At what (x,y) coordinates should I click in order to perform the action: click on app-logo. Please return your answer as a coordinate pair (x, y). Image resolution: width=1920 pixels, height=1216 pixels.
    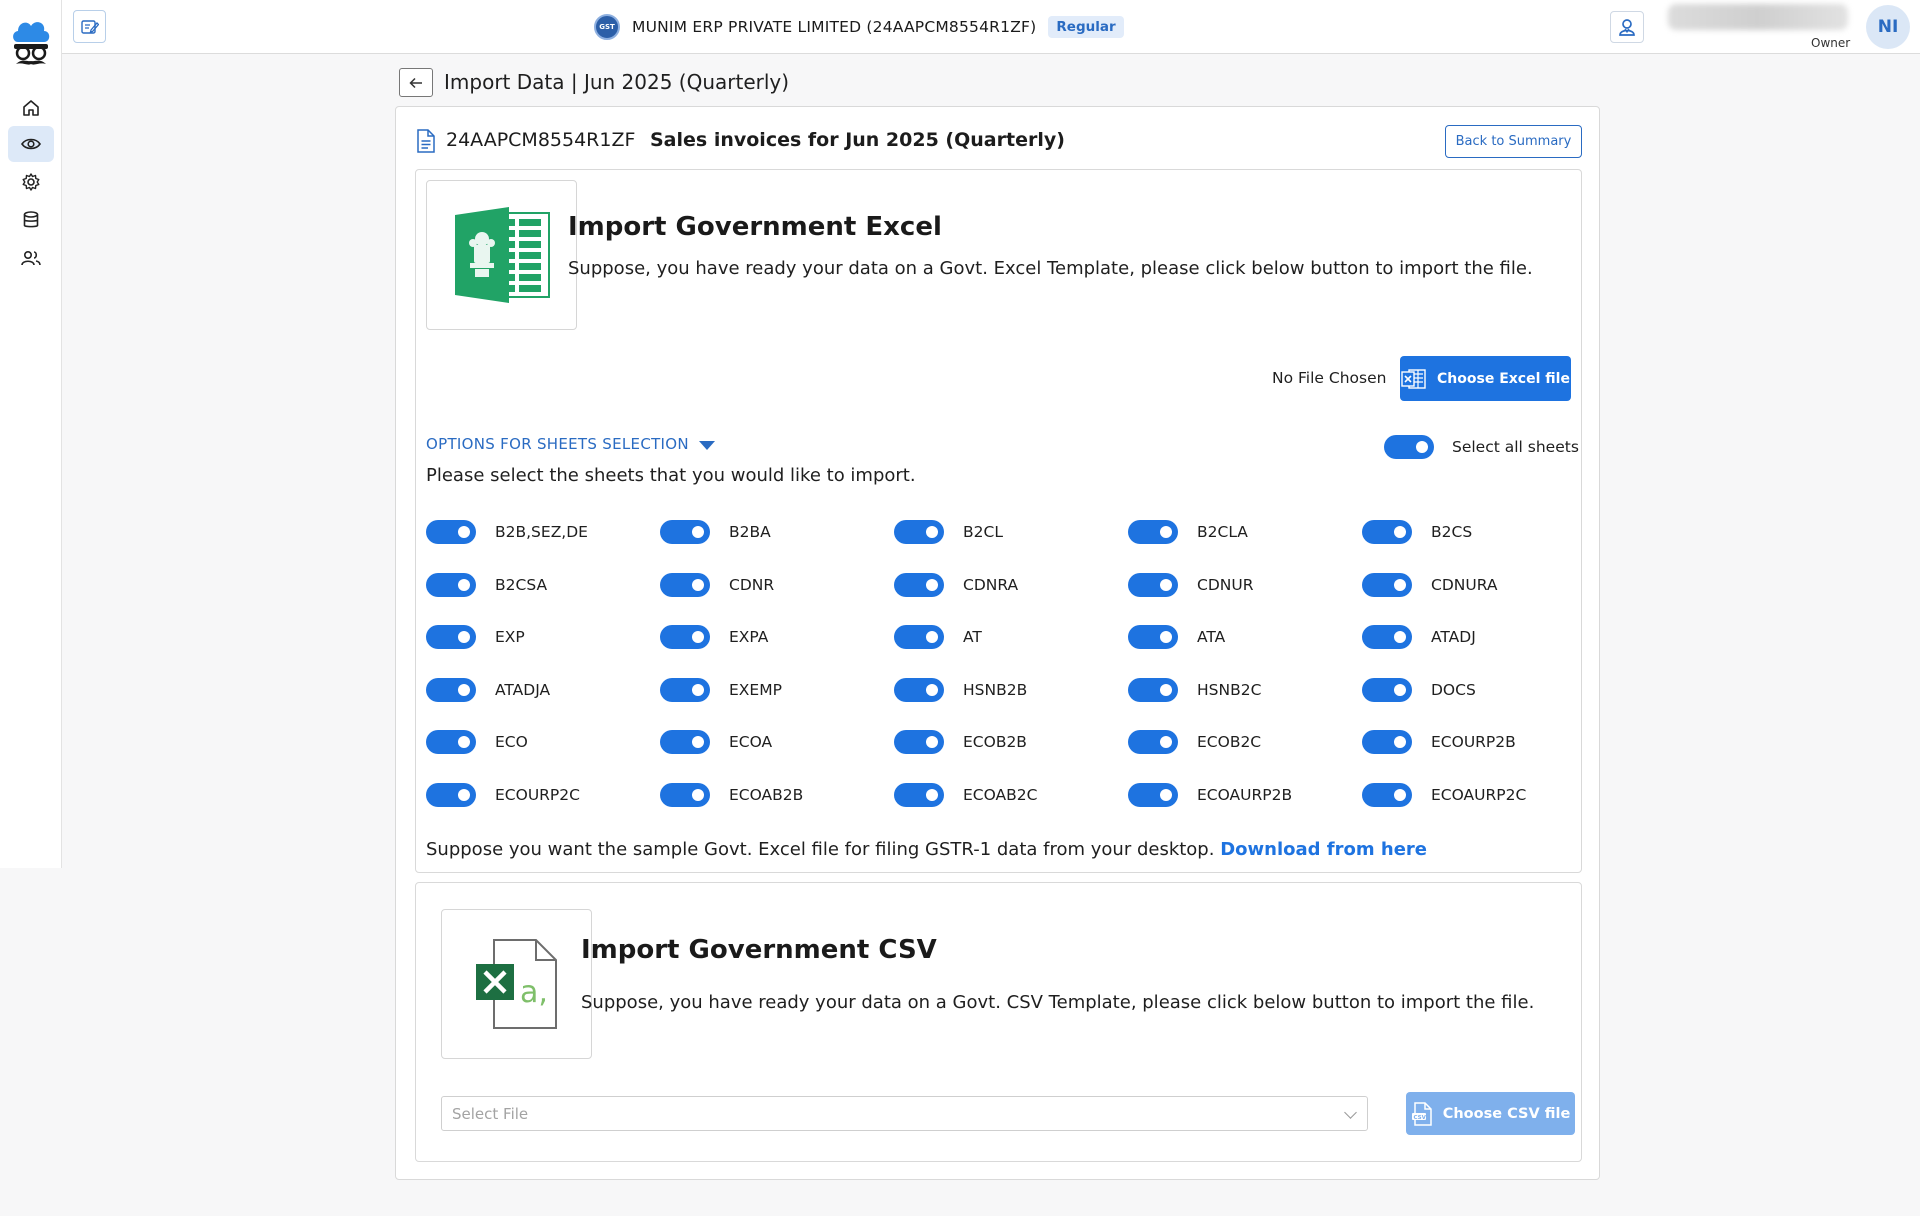
    Looking at the image, I should click on (31, 43).